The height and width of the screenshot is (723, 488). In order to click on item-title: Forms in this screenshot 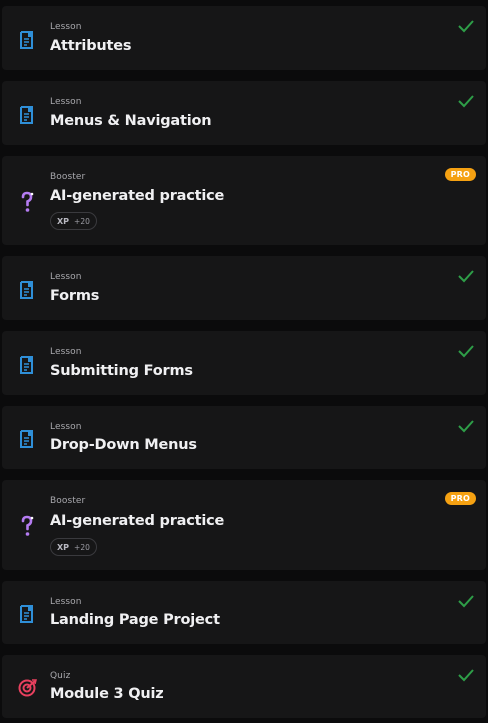, I will do `click(75, 296)`.